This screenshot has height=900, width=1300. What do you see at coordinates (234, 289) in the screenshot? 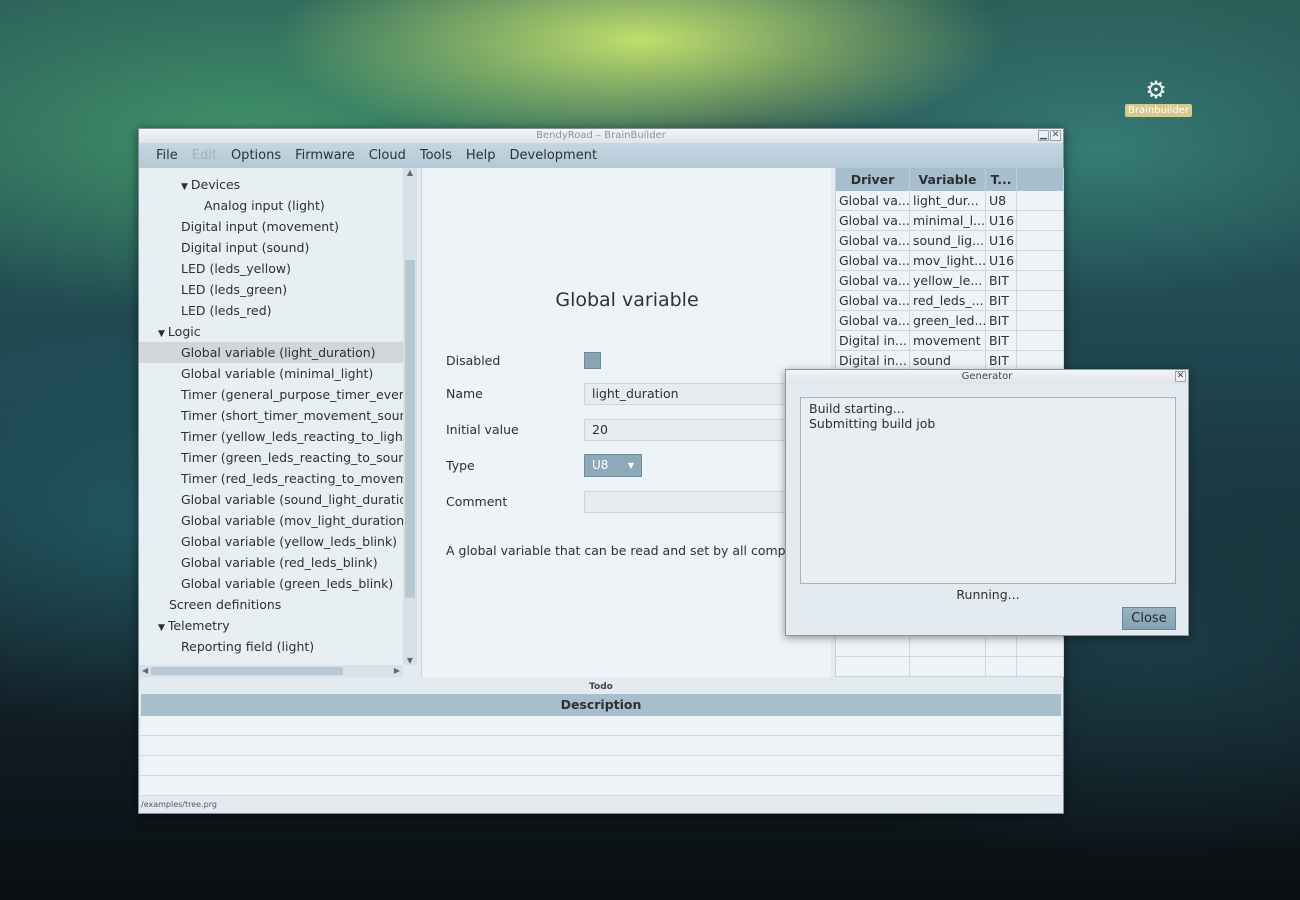
I see `tree-item: LED (leds_green)` at bounding box center [234, 289].